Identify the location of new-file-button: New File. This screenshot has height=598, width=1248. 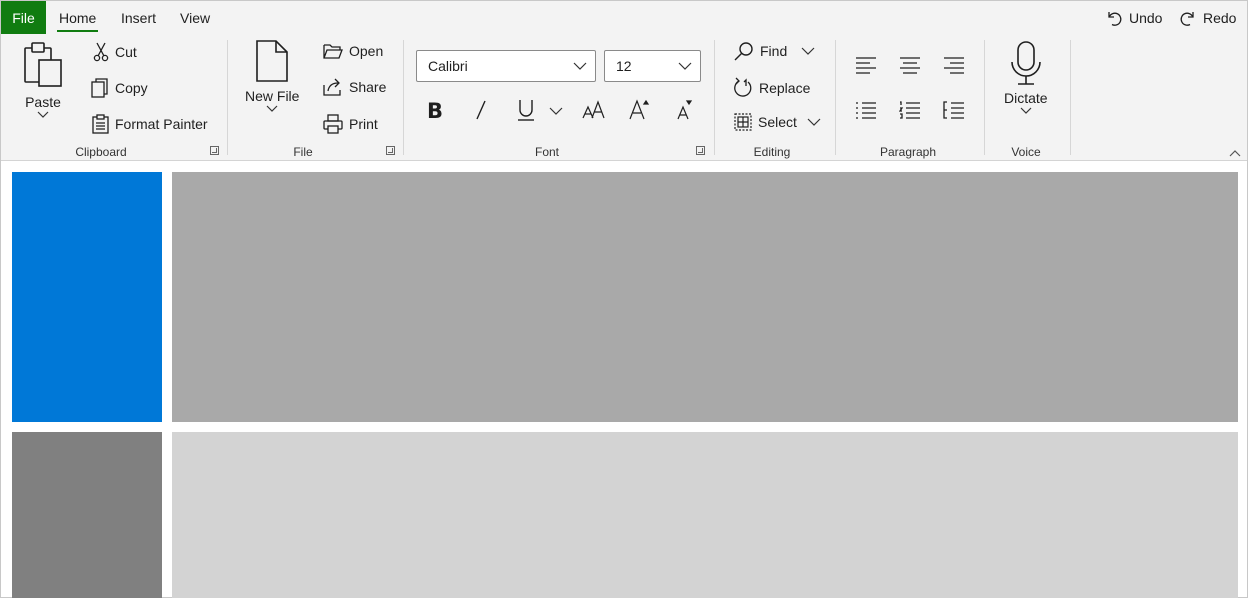
(272, 77).